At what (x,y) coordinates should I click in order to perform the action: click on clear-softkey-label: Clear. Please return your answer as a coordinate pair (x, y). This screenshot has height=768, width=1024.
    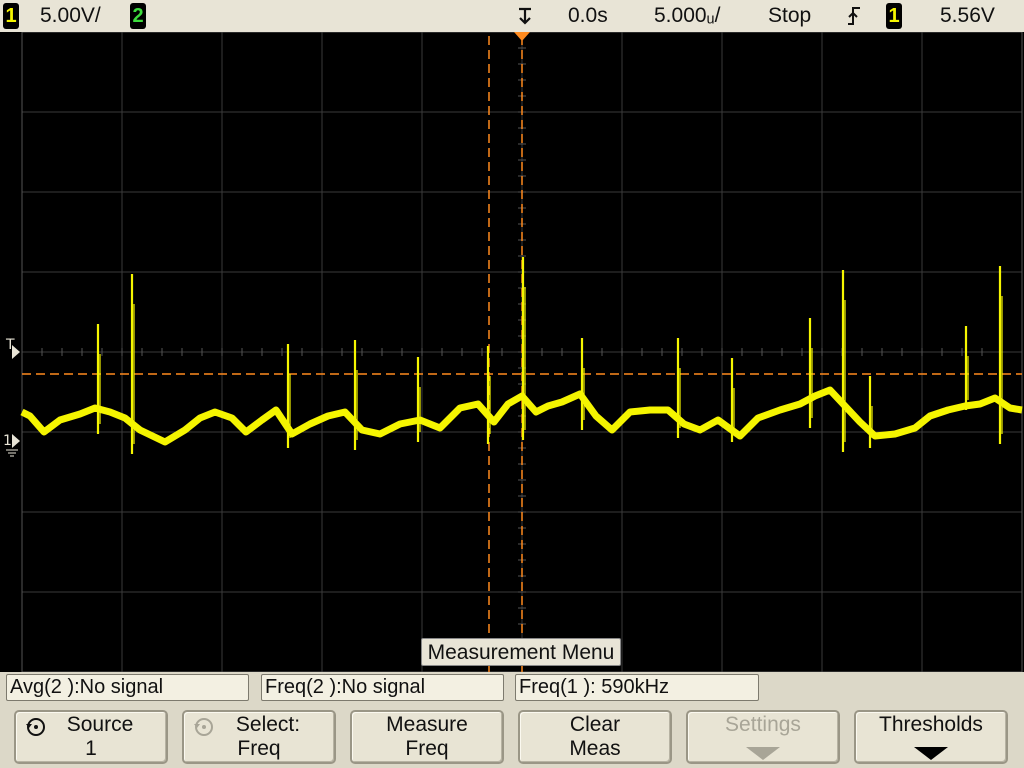
    Looking at the image, I should click on (595, 724).